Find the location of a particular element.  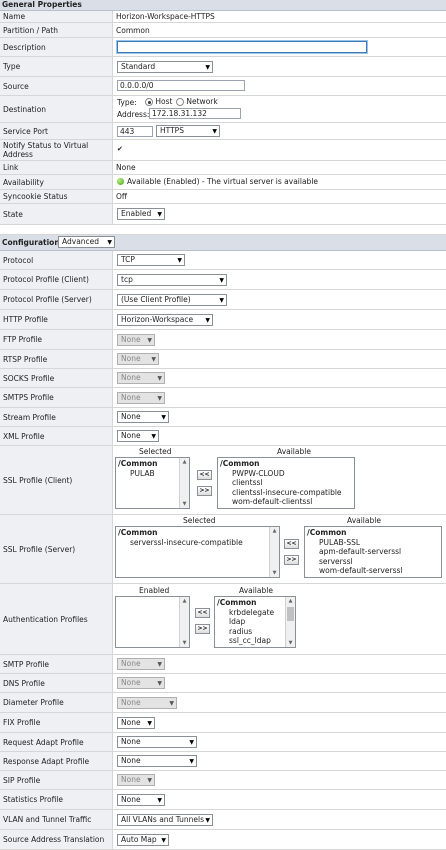

response-adapt-select: None ▼ is located at coordinates (157, 761).